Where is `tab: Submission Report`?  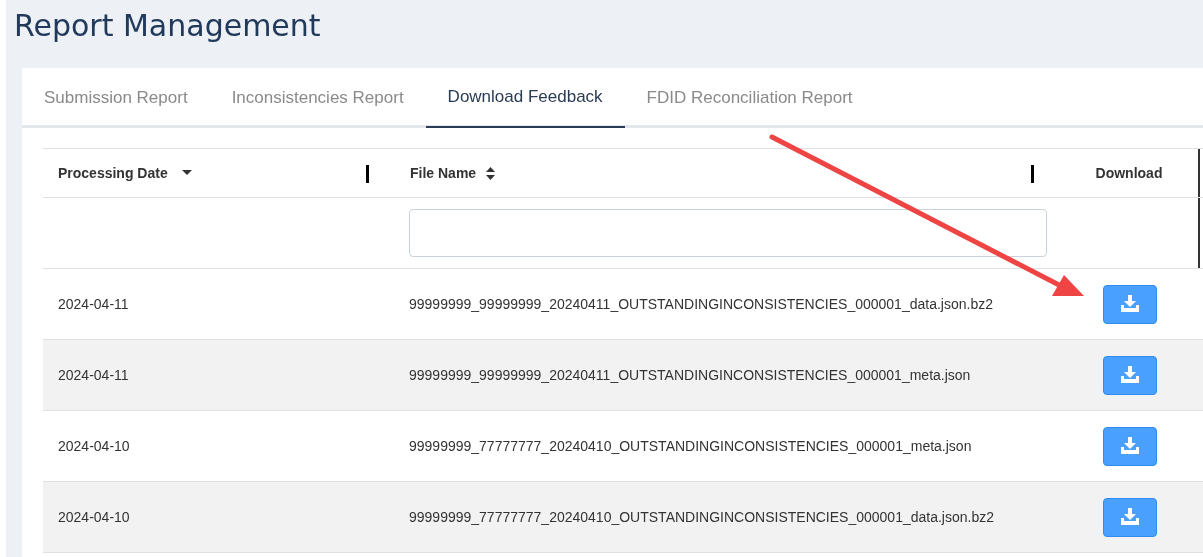
tab: Submission Report is located at coordinates (116, 98).